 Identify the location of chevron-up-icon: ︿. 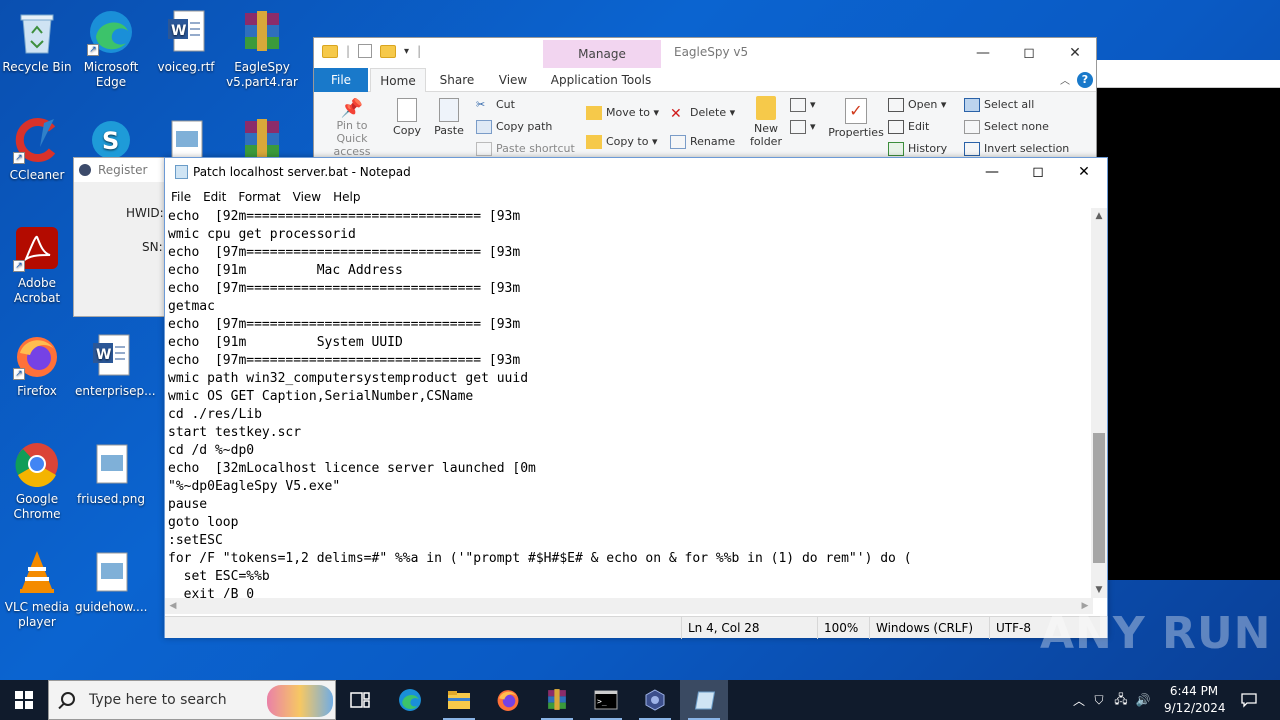
(1079, 700).